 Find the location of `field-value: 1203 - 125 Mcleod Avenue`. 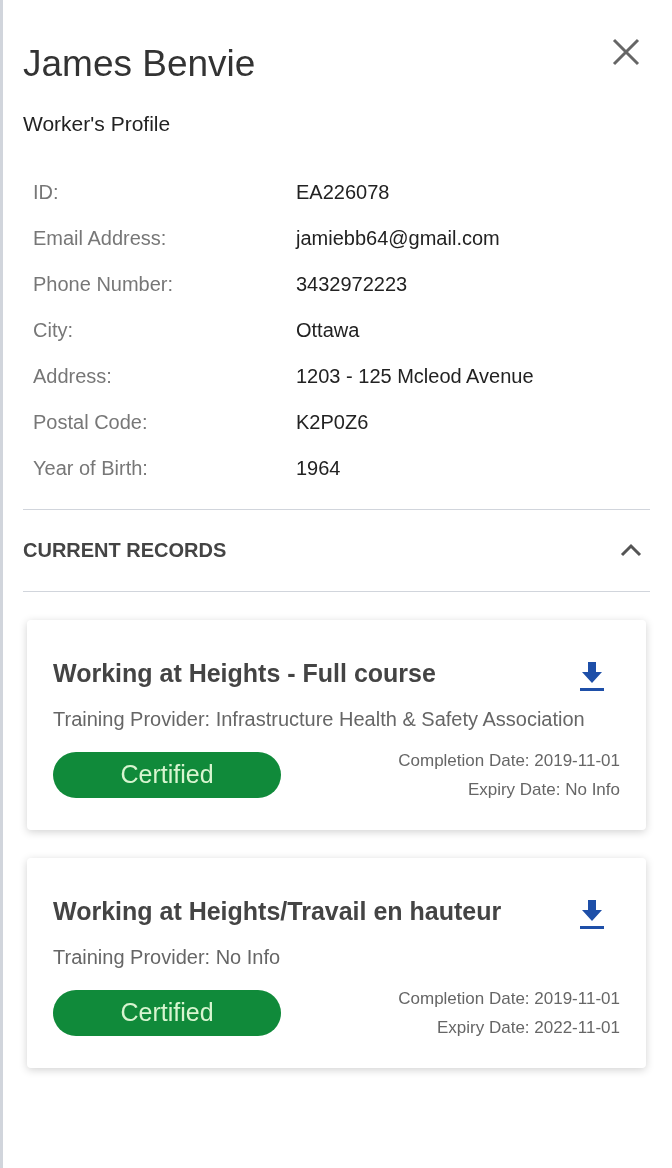

field-value: 1203 - 125 Mcleod Avenue is located at coordinates (415, 376).